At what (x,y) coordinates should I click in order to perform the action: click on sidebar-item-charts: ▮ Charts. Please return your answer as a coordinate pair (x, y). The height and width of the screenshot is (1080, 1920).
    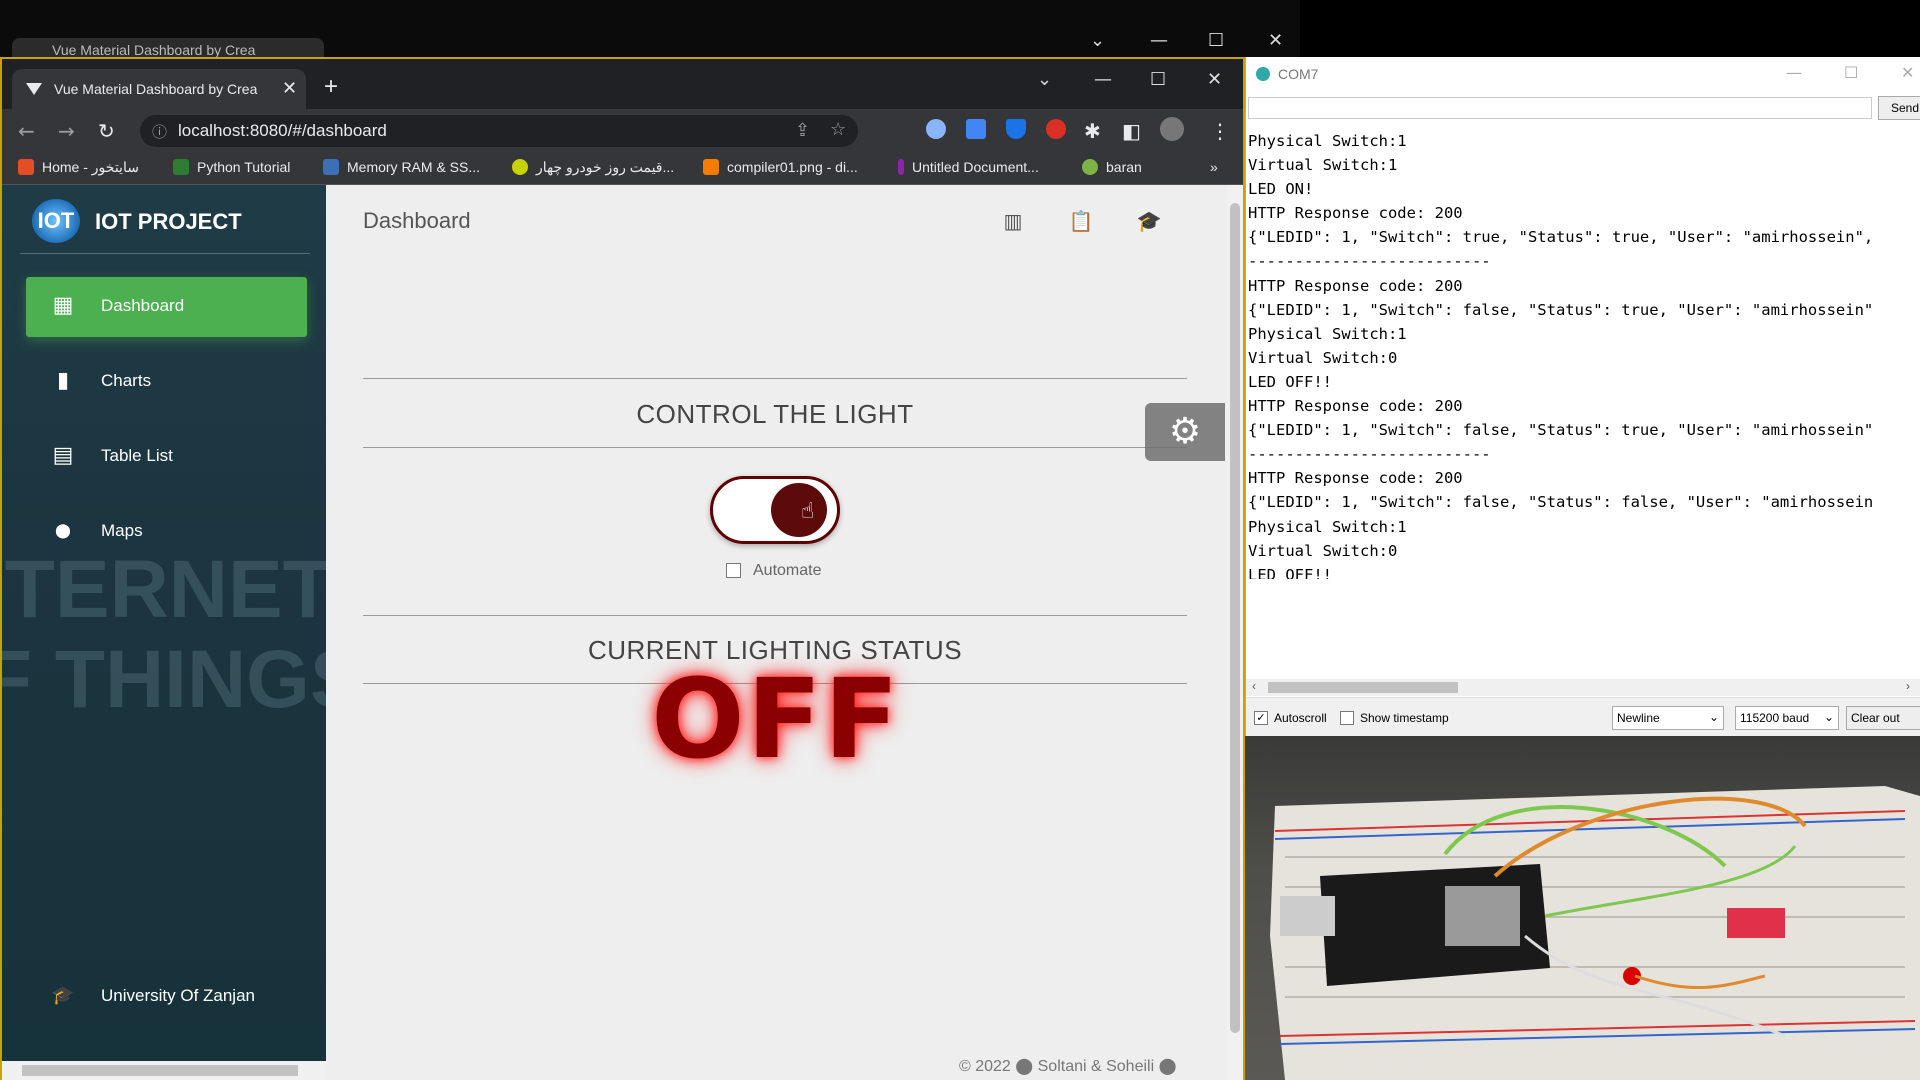
    Looking at the image, I should click on (166, 382).